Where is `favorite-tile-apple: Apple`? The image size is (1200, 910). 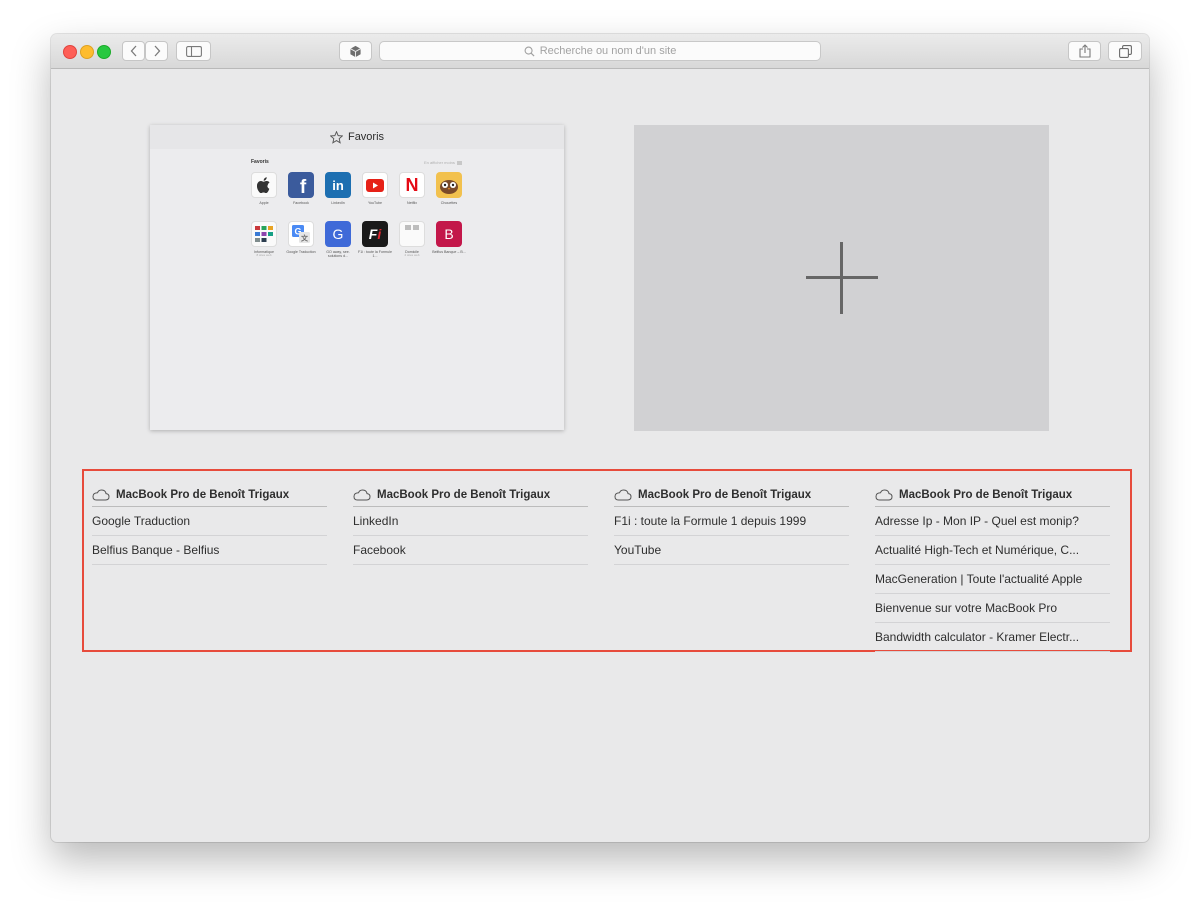 favorite-tile-apple: Apple is located at coordinates (264, 188).